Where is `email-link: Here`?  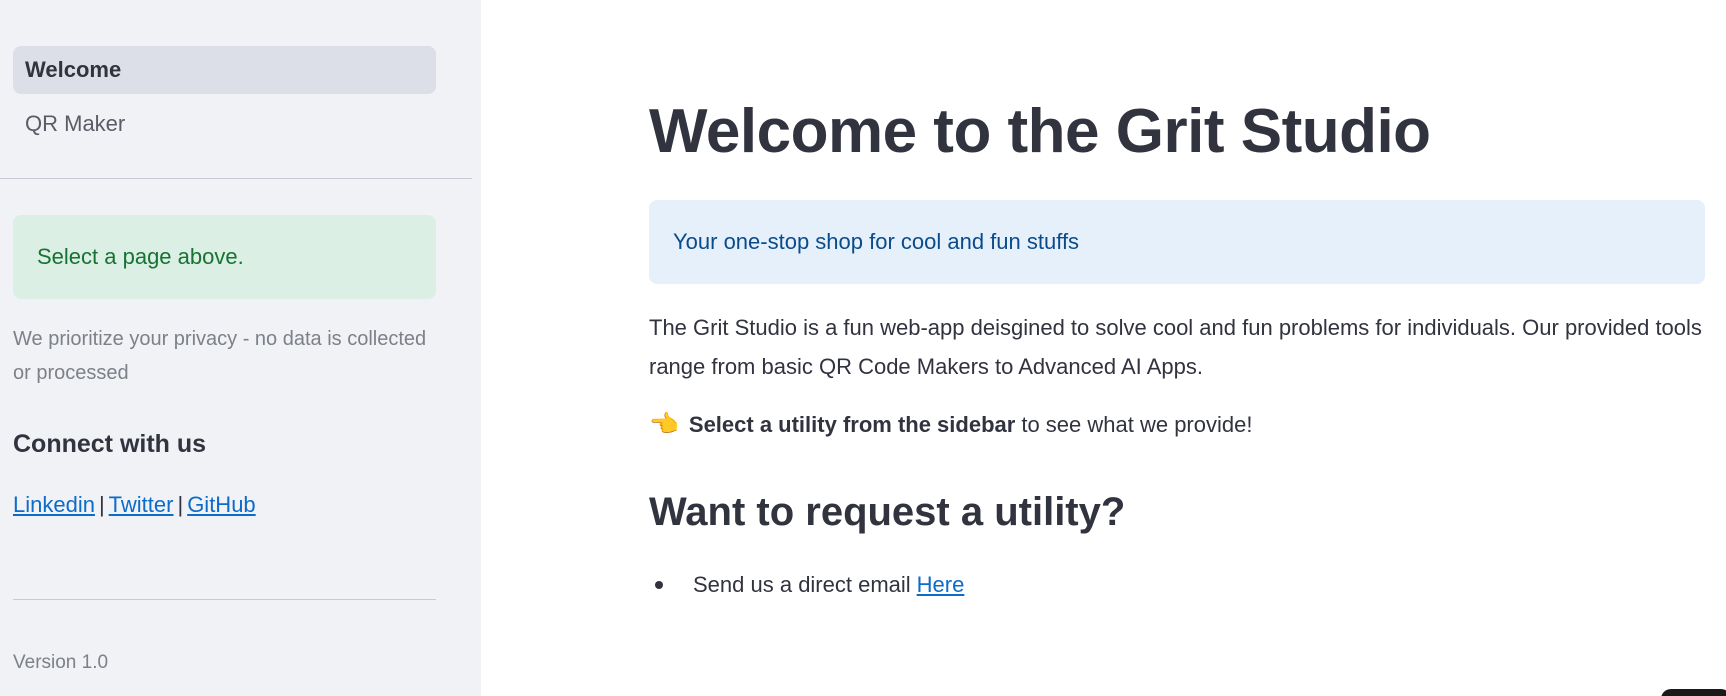 email-link: Here is located at coordinates (941, 585).